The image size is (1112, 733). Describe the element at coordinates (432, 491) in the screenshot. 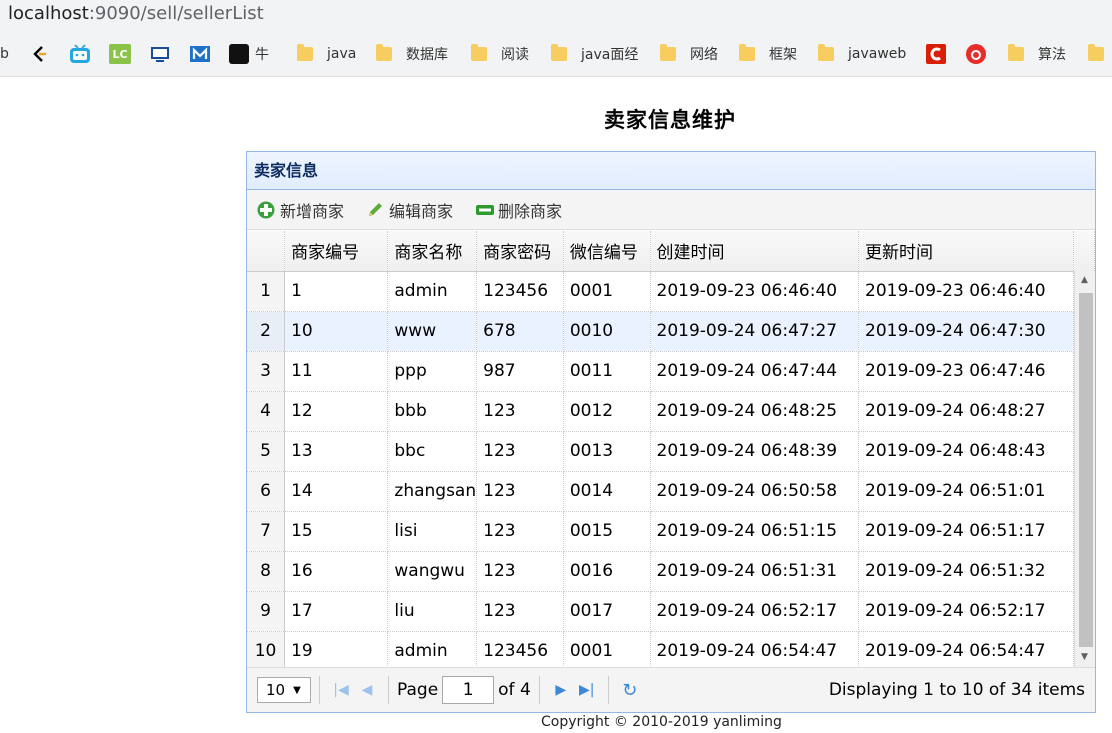

I see `table-cell: zhangsan` at that location.